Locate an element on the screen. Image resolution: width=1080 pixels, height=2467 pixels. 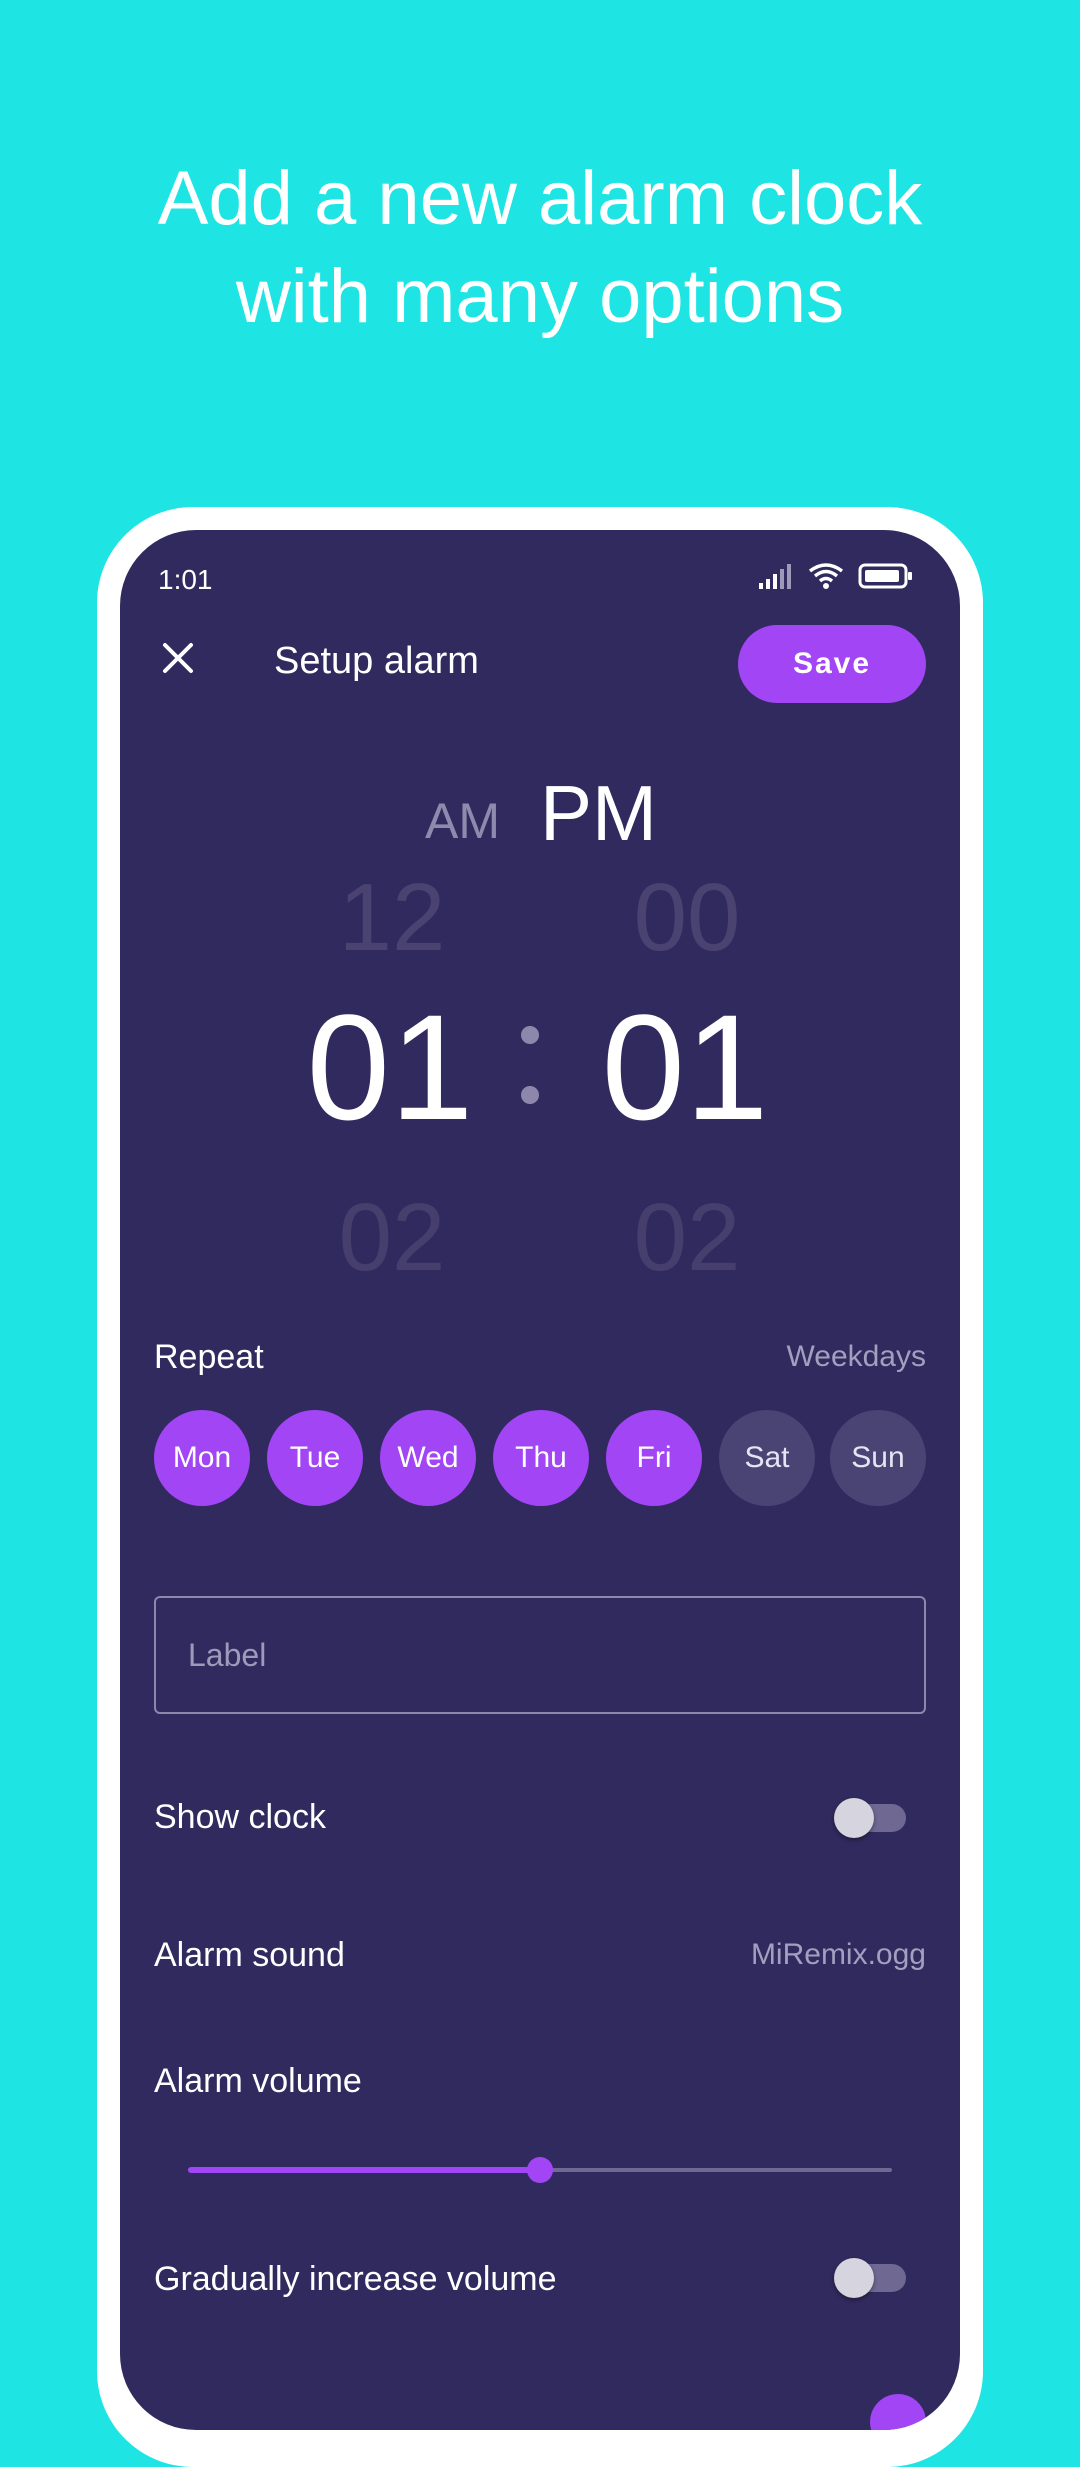
time-separator is located at coordinates (530, 1065).